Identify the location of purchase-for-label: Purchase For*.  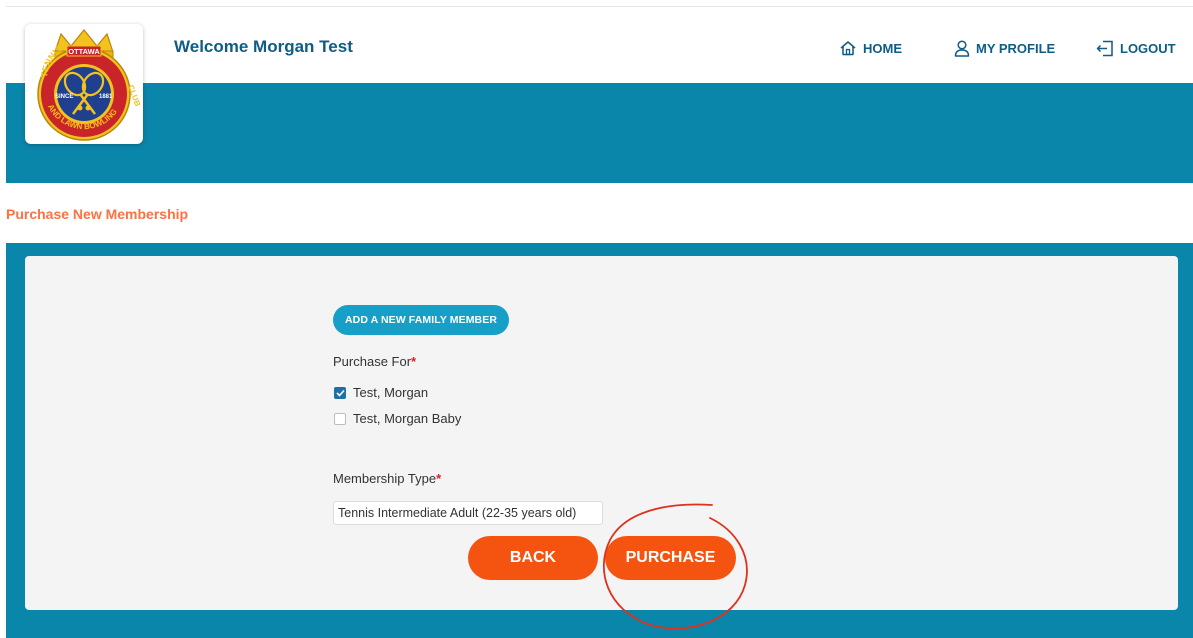
(374, 361).